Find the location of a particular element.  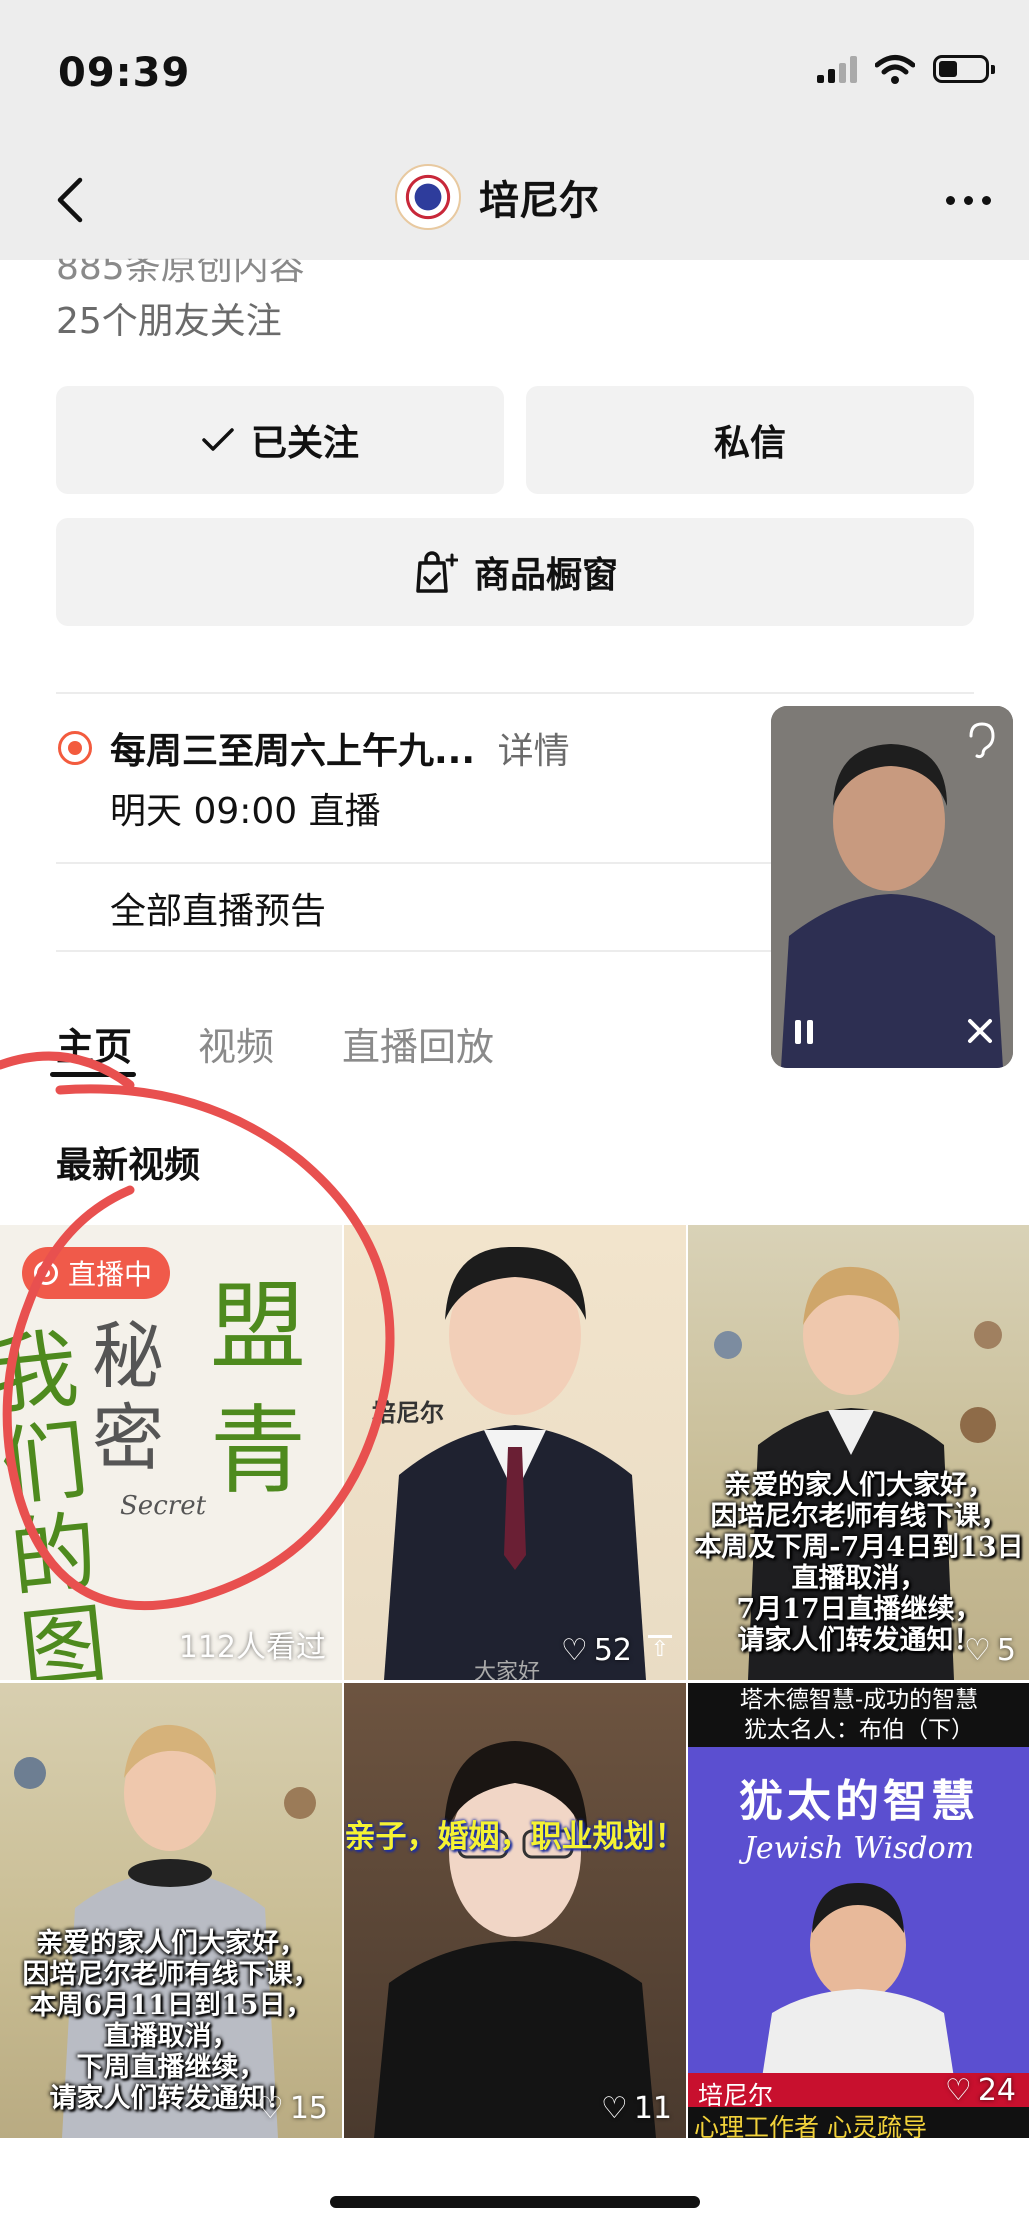

overlay-line: 本周6月11日到15日， is located at coordinates (171, 2005).